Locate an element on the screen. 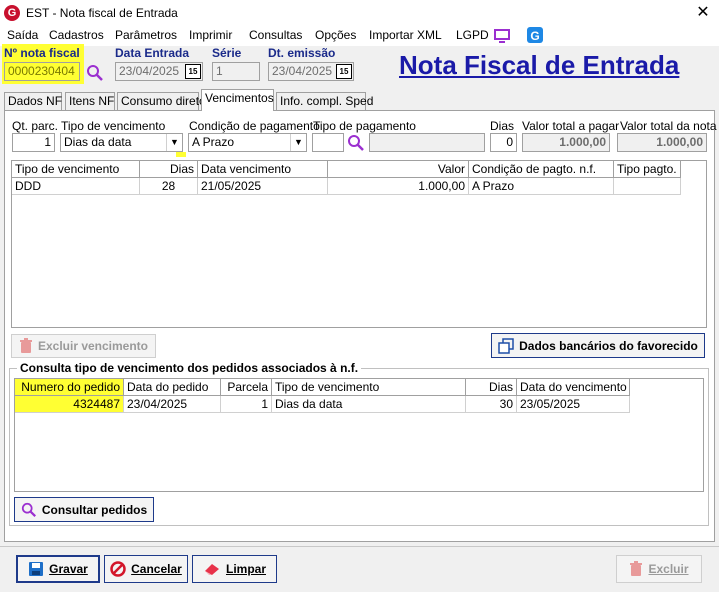 The height and width of the screenshot is (592, 719). menu-importar-xml: Importar XML is located at coordinates (405, 35).